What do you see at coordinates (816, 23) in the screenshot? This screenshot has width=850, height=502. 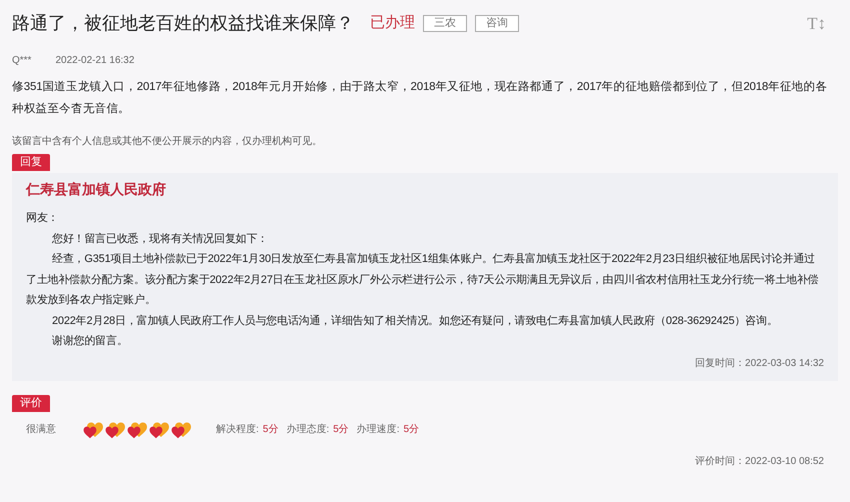 I see `font-size-toggle: T↕` at bounding box center [816, 23].